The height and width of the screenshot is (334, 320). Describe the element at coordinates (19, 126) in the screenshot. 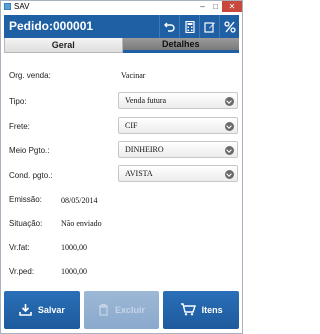

I see `frete-label: Frete:` at that location.